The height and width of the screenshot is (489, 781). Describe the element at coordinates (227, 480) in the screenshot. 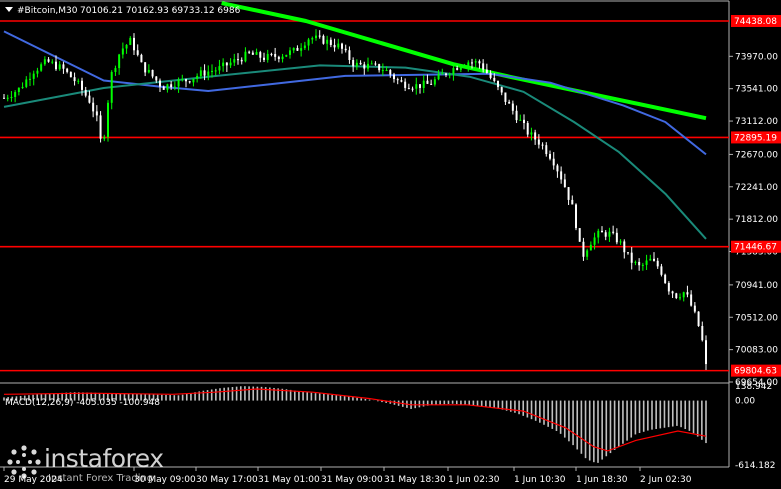

I see `time-tick-label: 30 May 17:00` at that location.